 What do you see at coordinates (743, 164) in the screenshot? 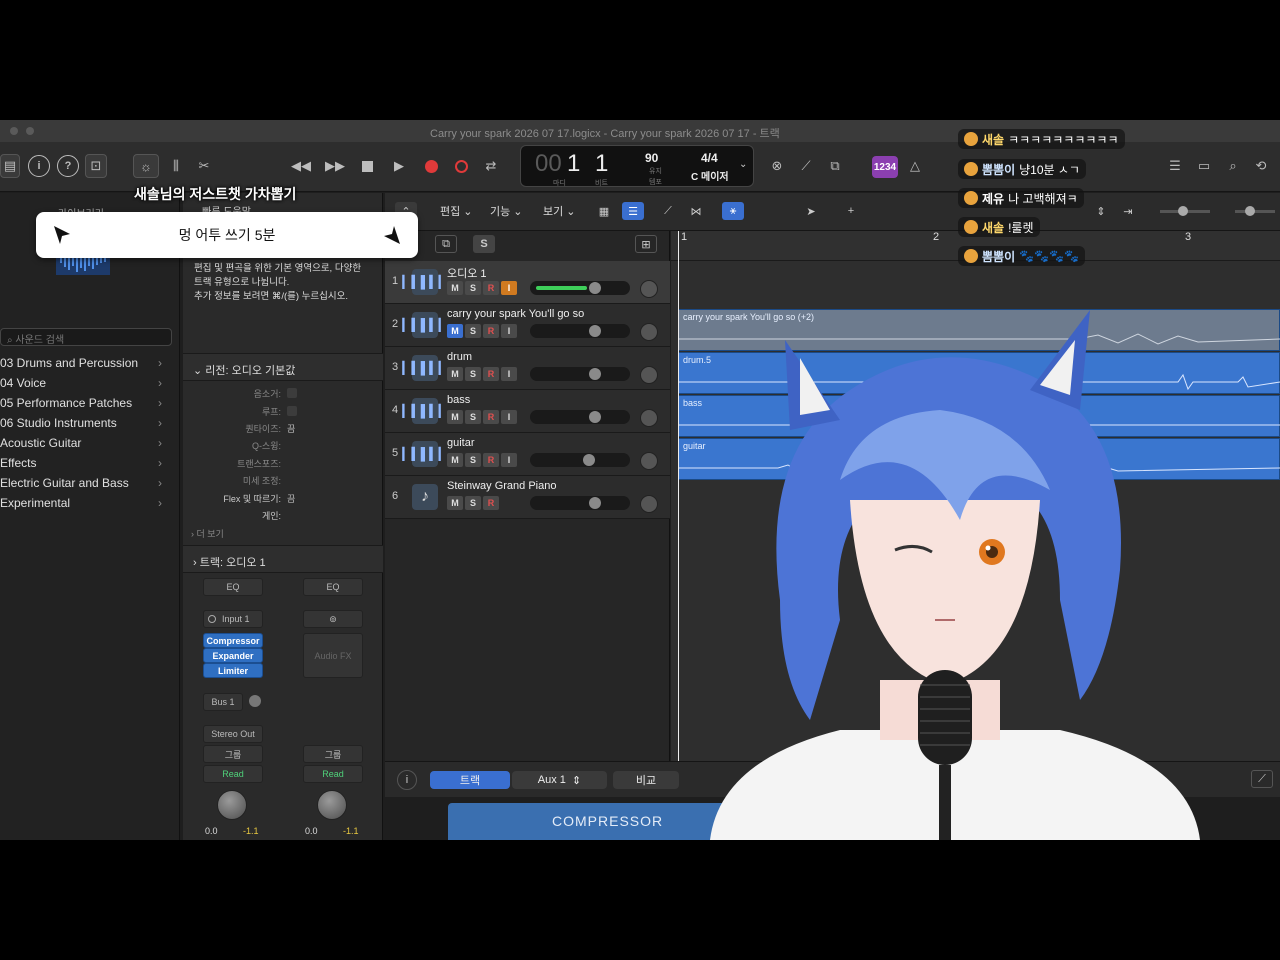
I see `lcd-dropdown-chevron-icon: ⌄` at bounding box center [743, 164].